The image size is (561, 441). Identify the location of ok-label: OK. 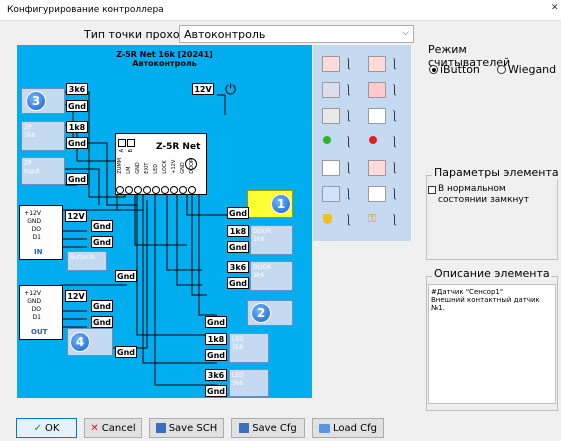
(52, 428).